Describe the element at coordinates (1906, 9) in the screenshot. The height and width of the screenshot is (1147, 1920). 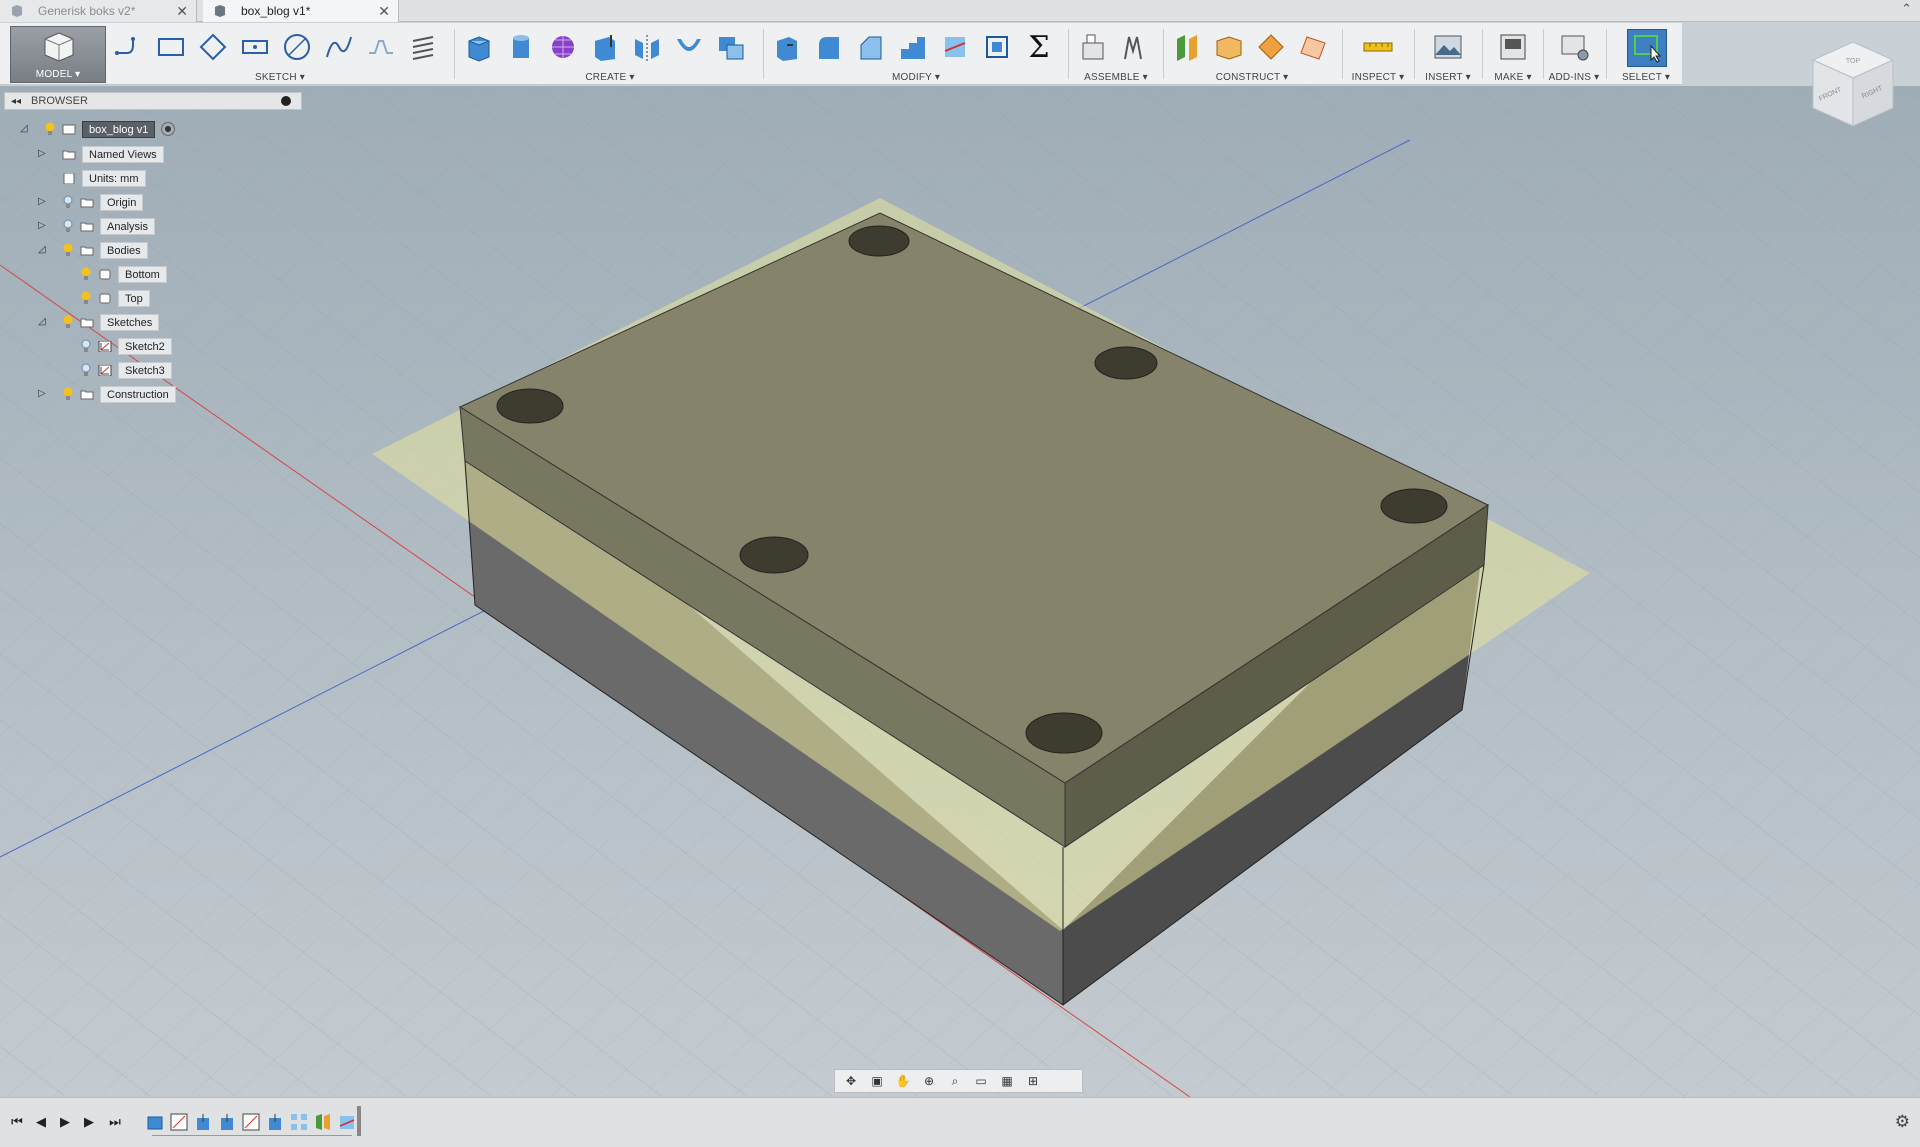
I see `chevron-up-icon: ⌃` at that location.